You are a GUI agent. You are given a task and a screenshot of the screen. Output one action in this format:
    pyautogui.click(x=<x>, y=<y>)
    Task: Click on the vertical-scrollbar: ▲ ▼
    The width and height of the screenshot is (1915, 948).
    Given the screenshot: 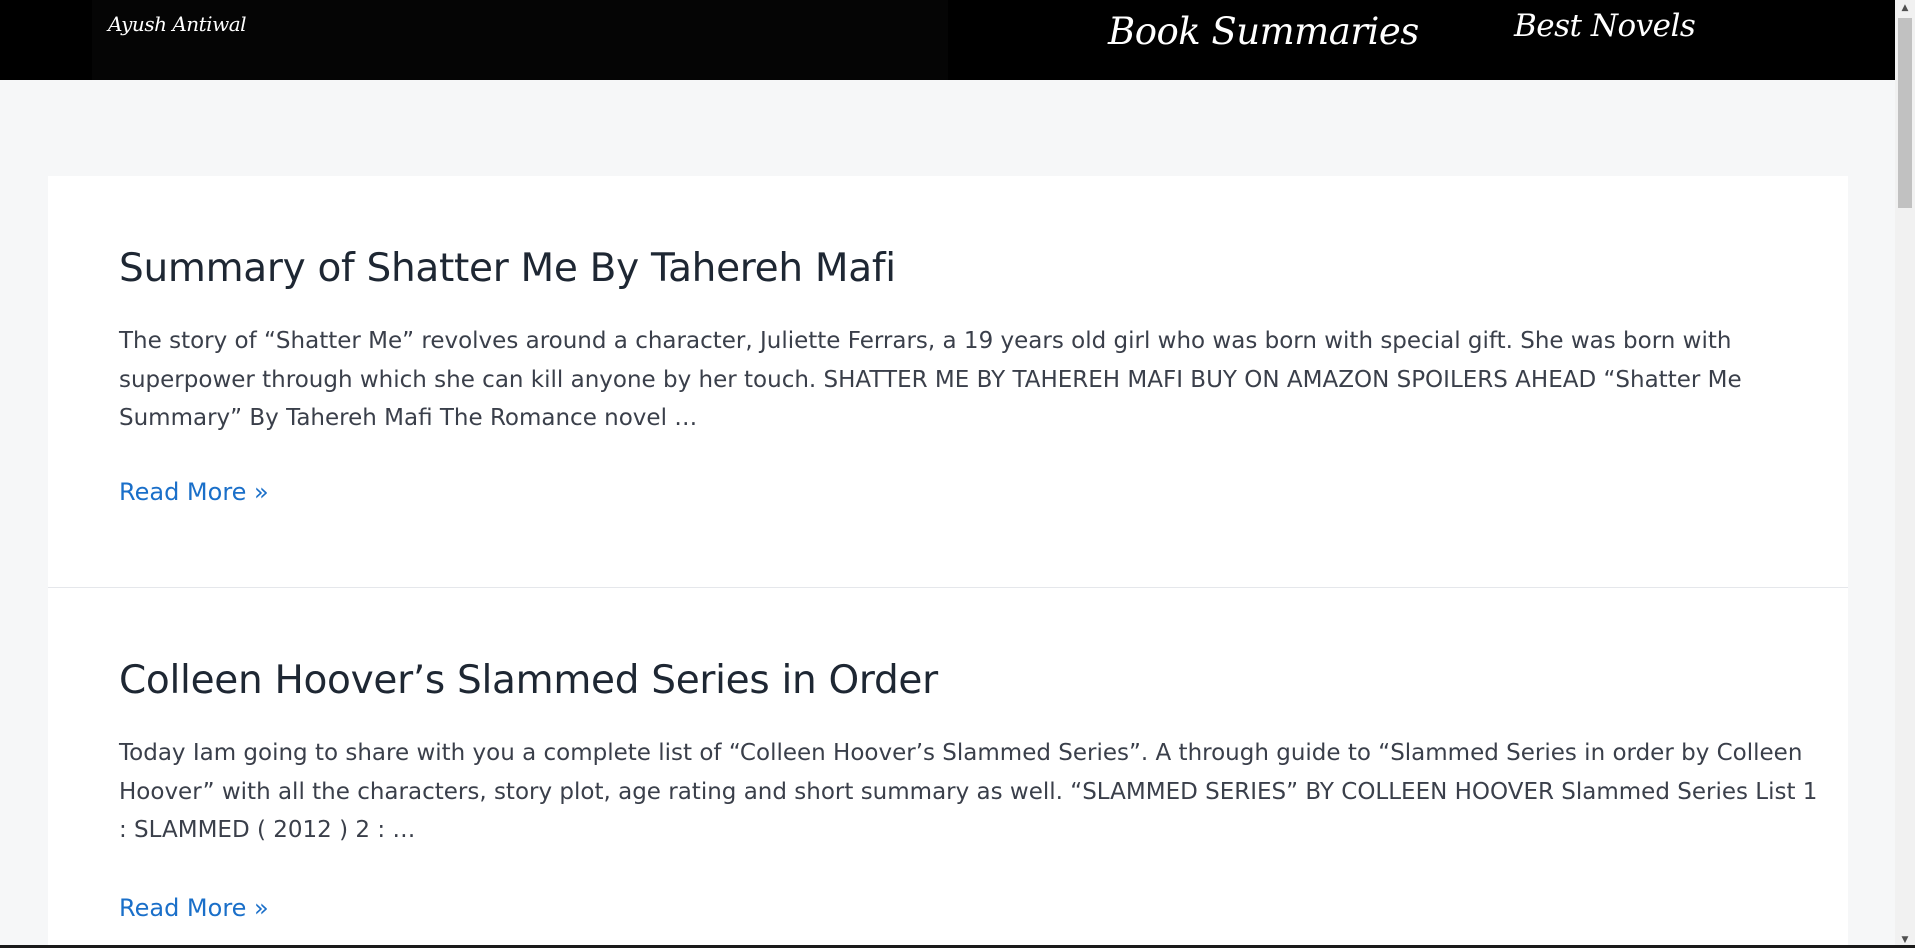 What is the action you would take?
    pyautogui.click(x=1905, y=474)
    